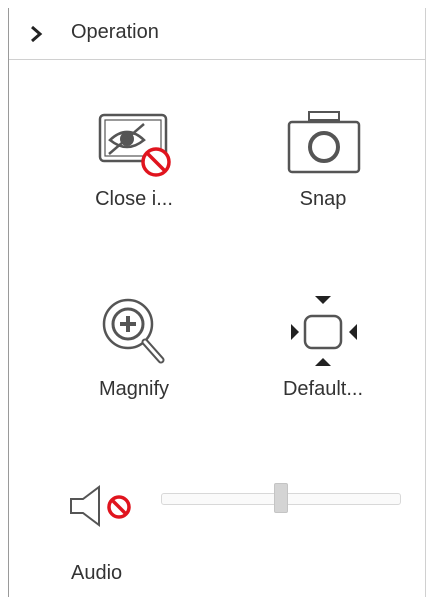  What do you see at coordinates (217, 34) in the screenshot?
I see `panel-header: Operation` at bounding box center [217, 34].